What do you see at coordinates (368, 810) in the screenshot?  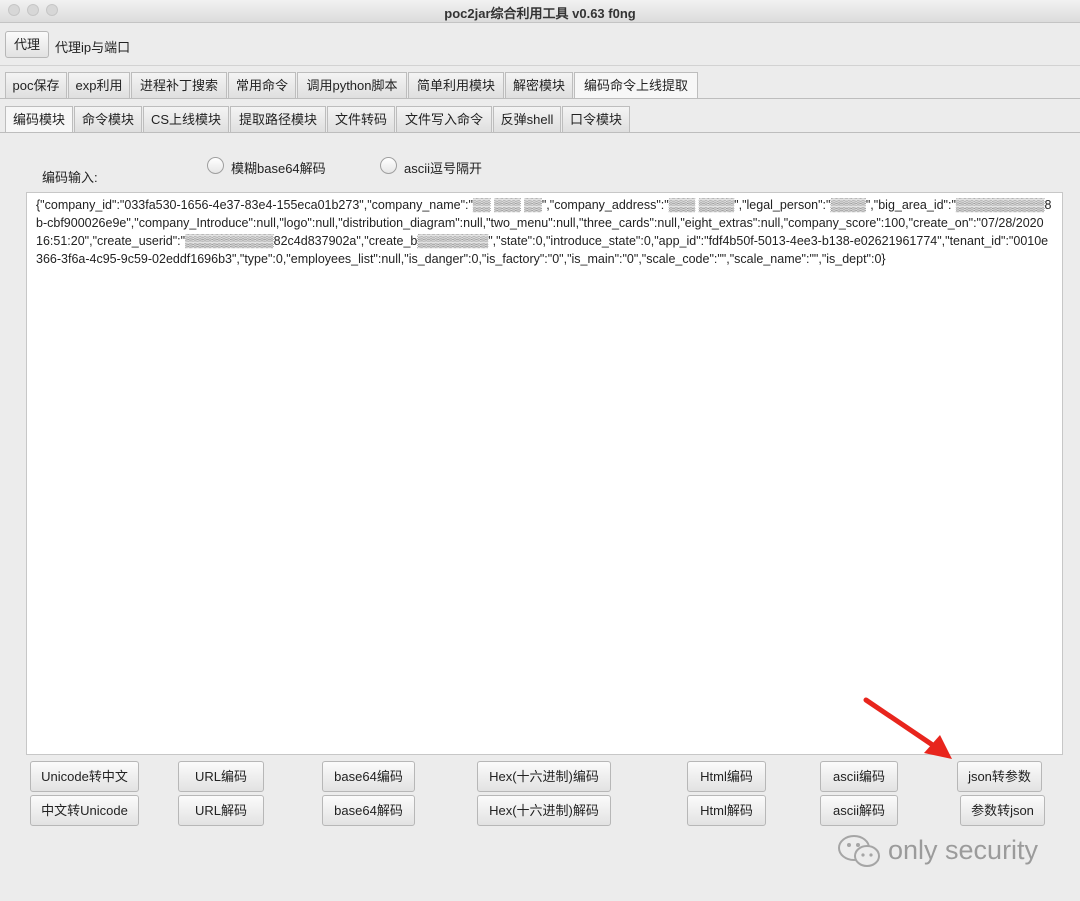 I see `base64-decode-button: base64解码` at bounding box center [368, 810].